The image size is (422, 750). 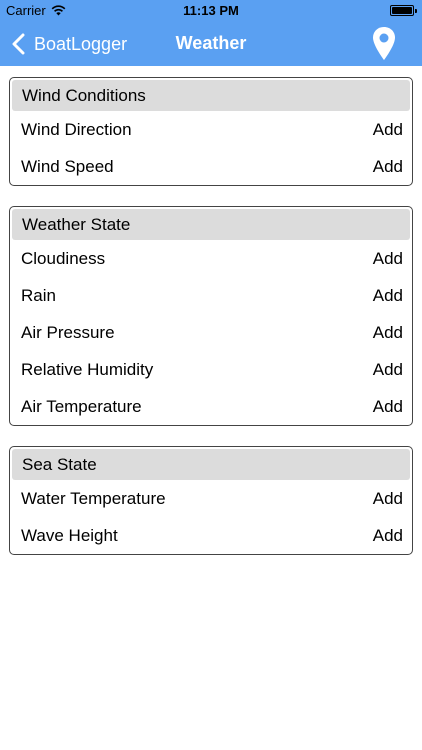 What do you see at coordinates (403, 10) in the screenshot?
I see `battery-icon` at bounding box center [403, 10].